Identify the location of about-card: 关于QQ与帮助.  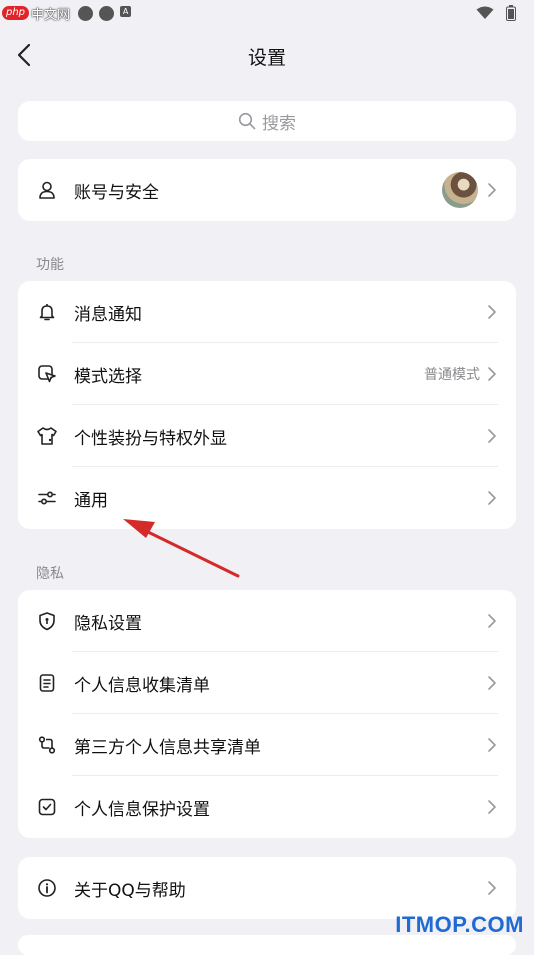
(267, 888).